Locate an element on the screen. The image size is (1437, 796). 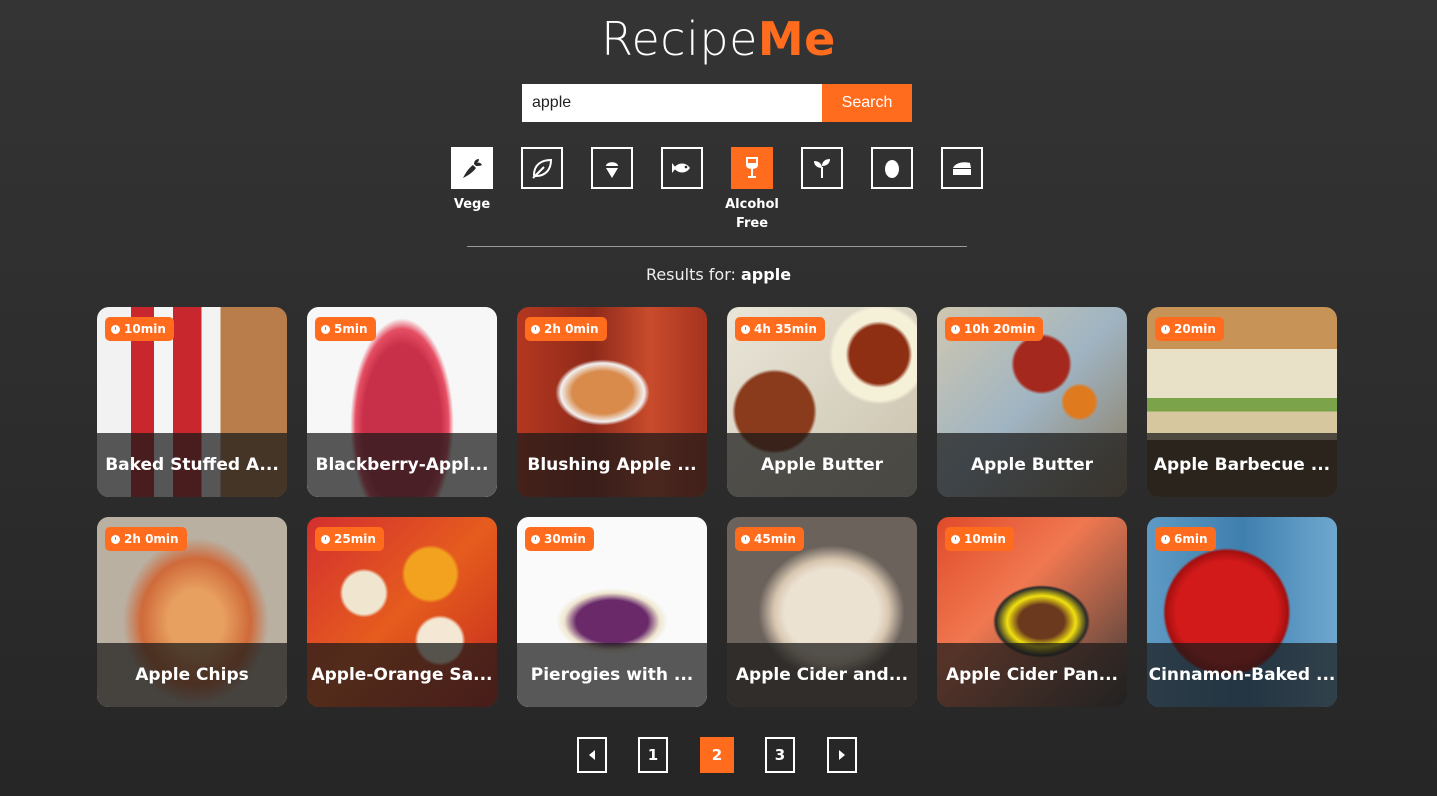
app-logo: RecipeMe is located at coordinates (718, 39).